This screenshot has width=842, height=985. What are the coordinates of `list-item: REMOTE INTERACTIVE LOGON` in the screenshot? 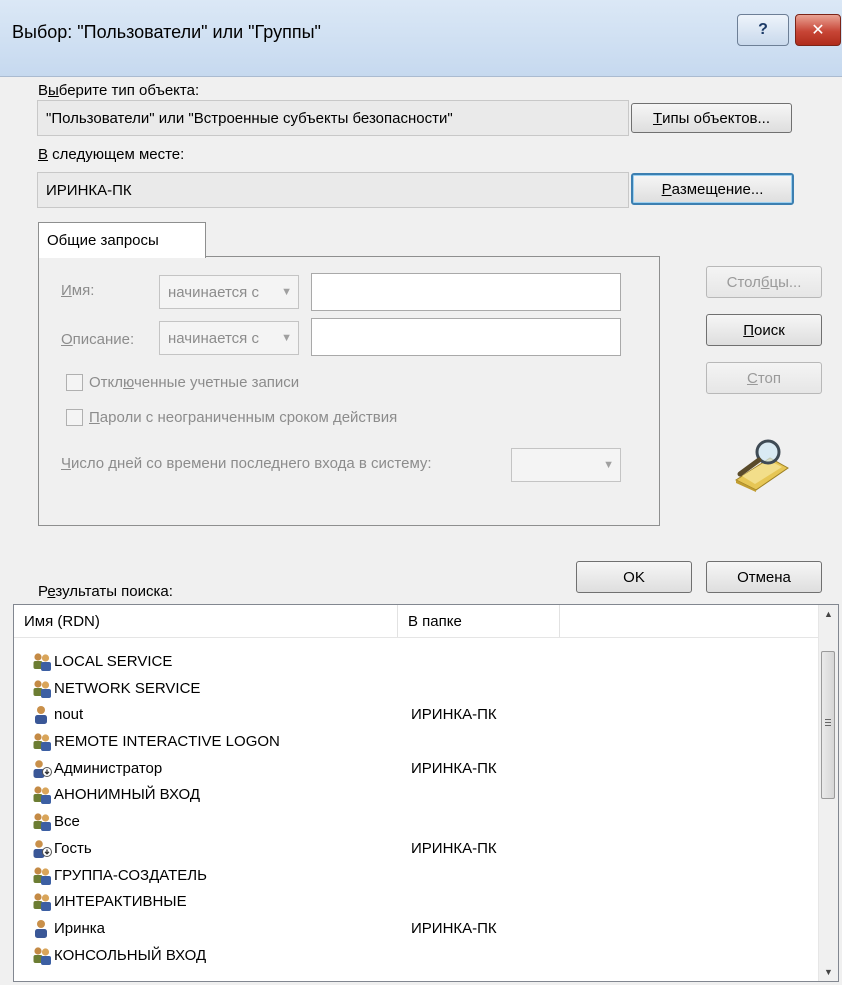 It's located at (416, 742).